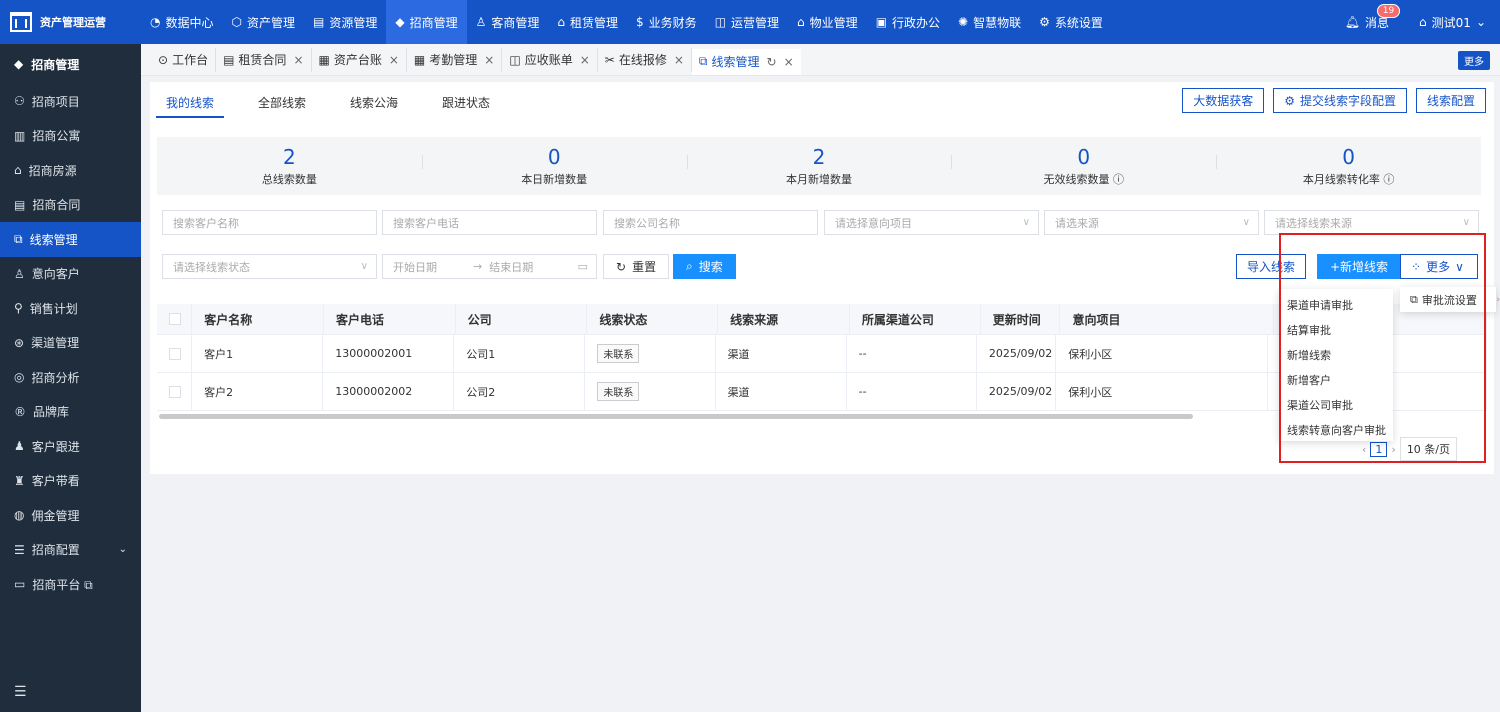 Image resolution: width=1500 pixels, height=712 pixels. What do you see at coordinates (676, 416) in the screenshot?
I see `horizontal-scrollbar` at bounding box center [676, 416].